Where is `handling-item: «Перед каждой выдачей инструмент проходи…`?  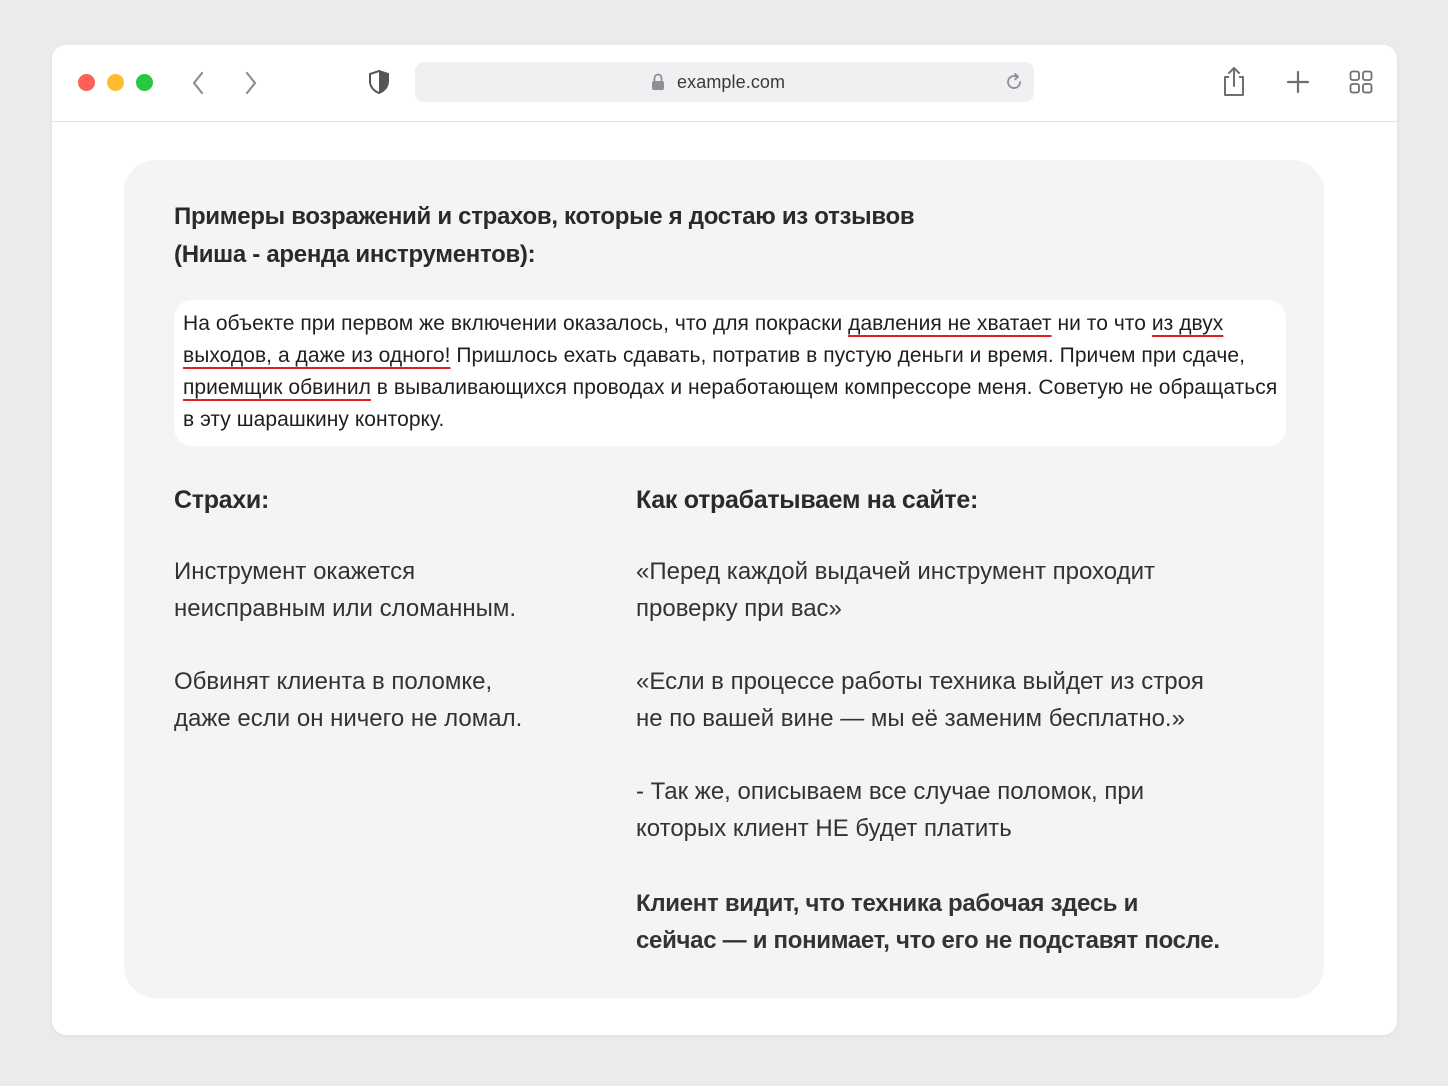
handling-item: «Перед каждой выдачей инструмент проходи… is located at coordinates (895, 590).